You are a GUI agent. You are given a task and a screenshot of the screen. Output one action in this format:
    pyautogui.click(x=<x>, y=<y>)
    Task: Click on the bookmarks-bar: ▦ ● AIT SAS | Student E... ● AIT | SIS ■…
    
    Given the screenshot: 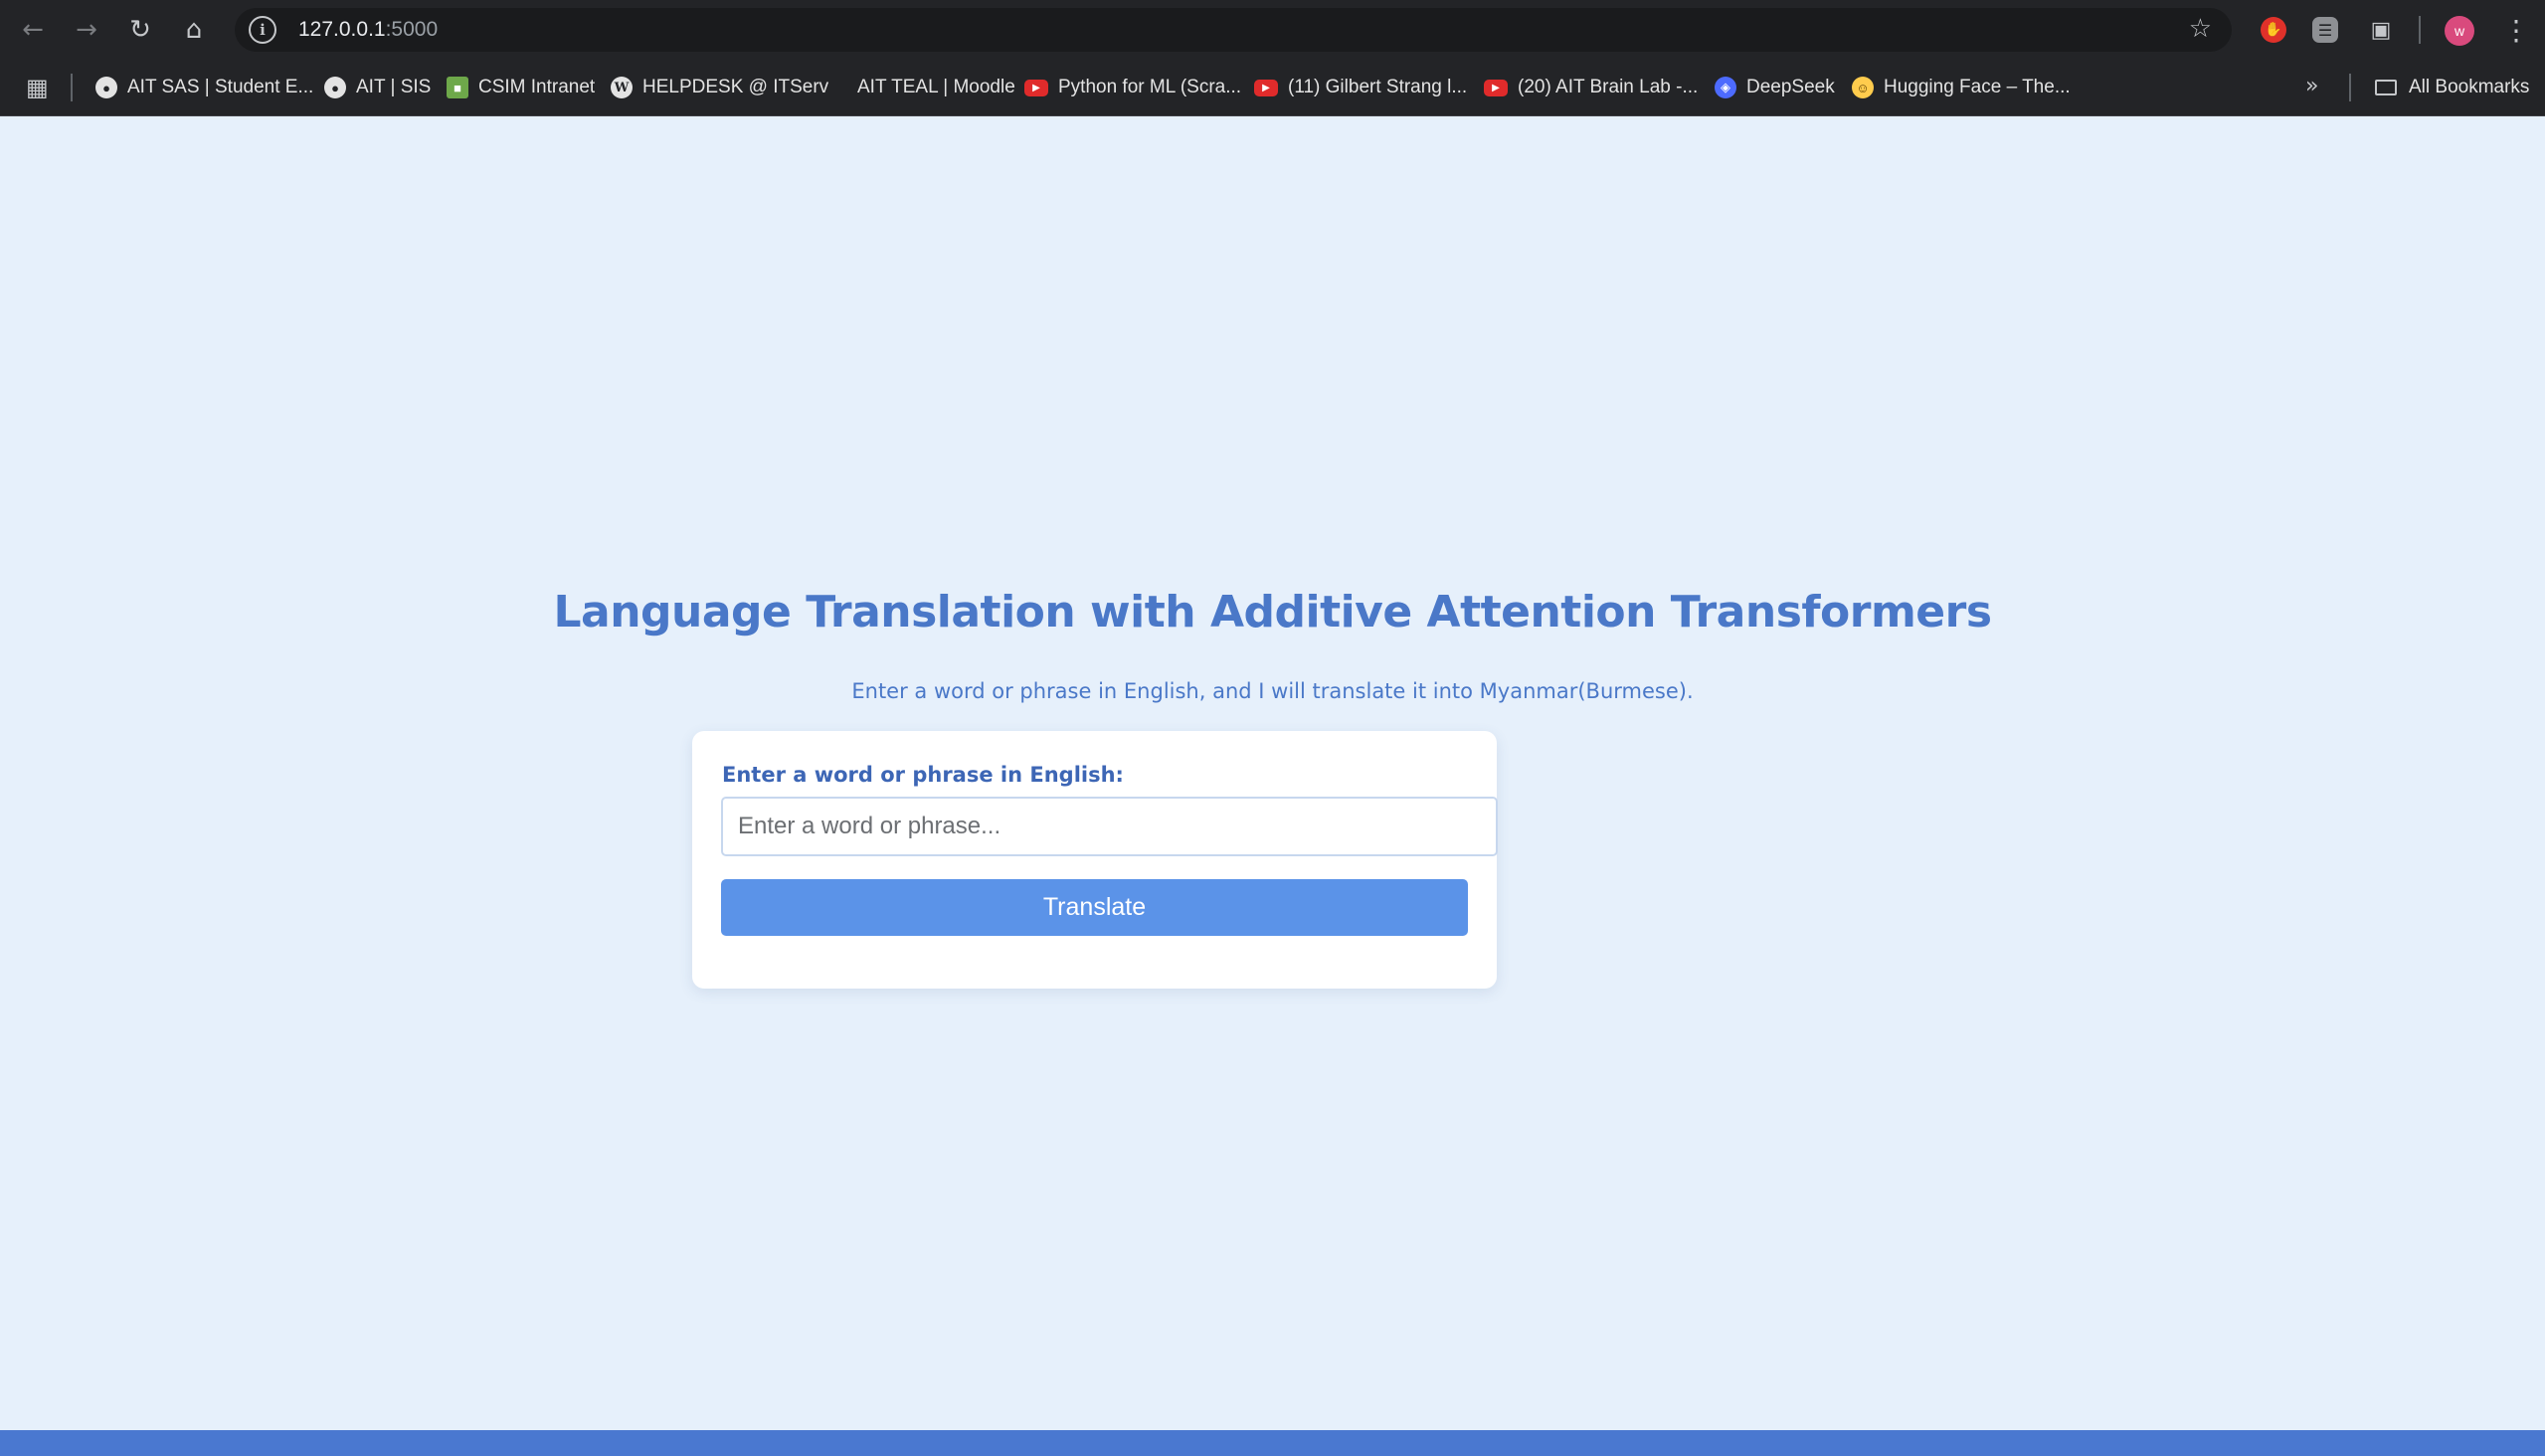 What is the action you would take?
    pyautogui.click(x=1273, y=88)
    